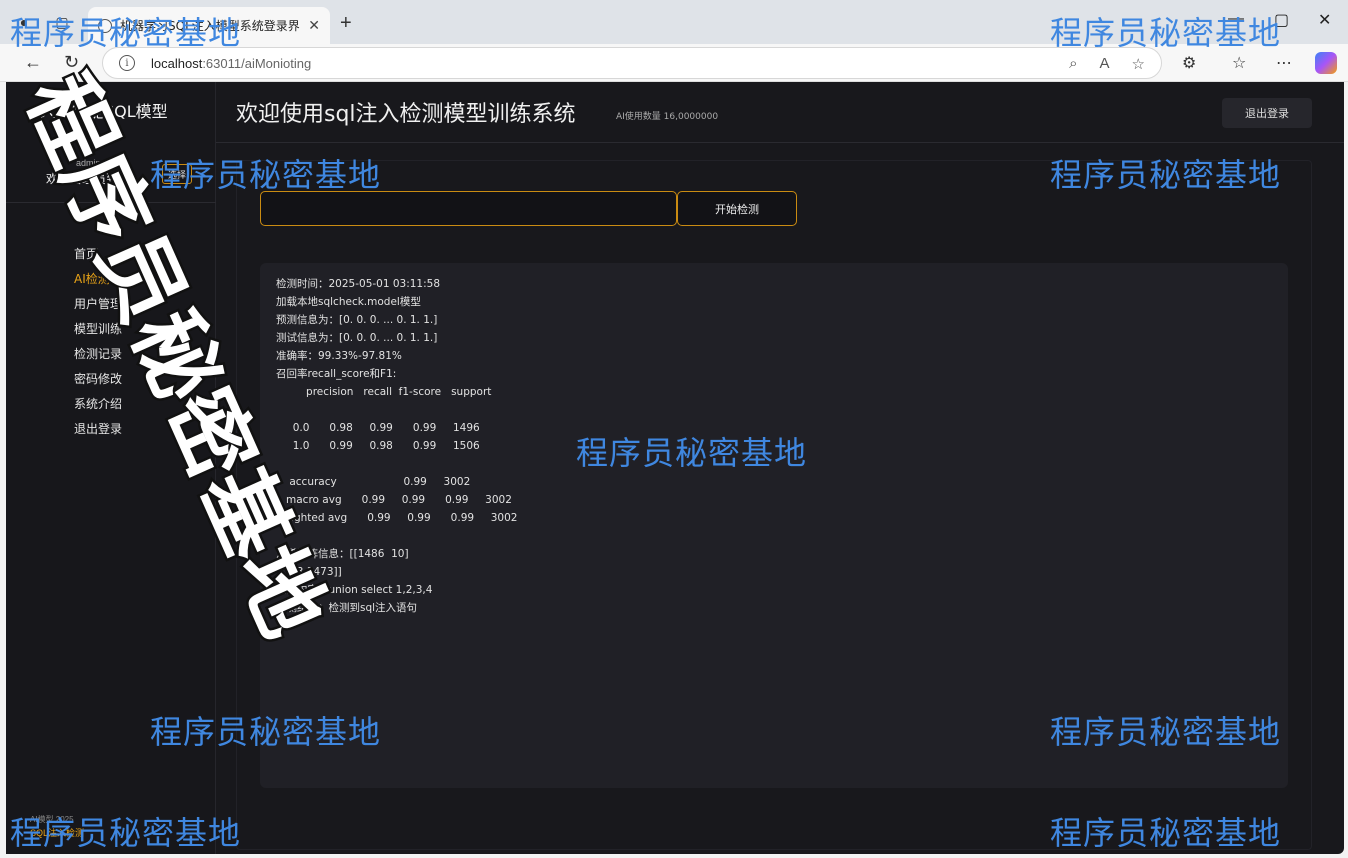 Image resolution: width=1348 pixels, height=858 pixels. I want to click on result-line: [ 33 1473]], so click(309, 572).